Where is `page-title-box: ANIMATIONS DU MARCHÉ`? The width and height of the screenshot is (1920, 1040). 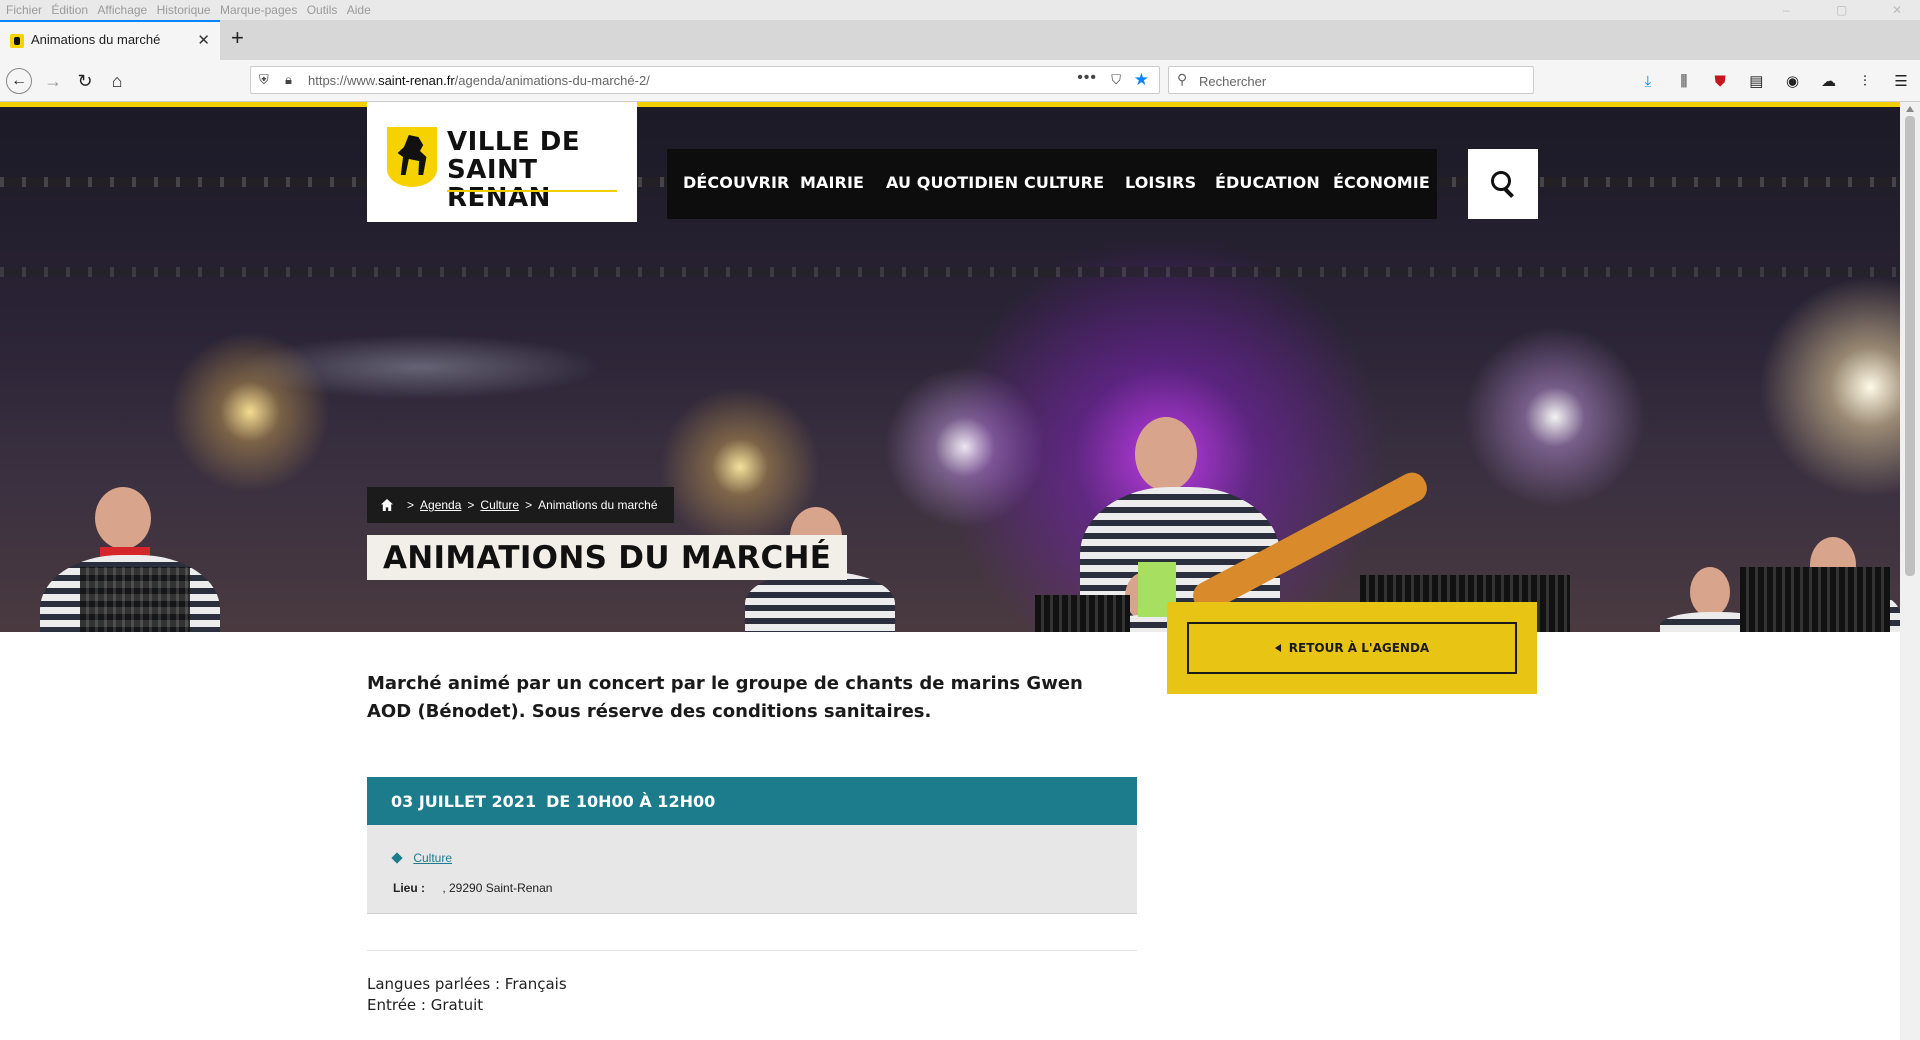
page-title-box: ANIMATIONS DU MARCHÉ is located at coordinates (607, 557).